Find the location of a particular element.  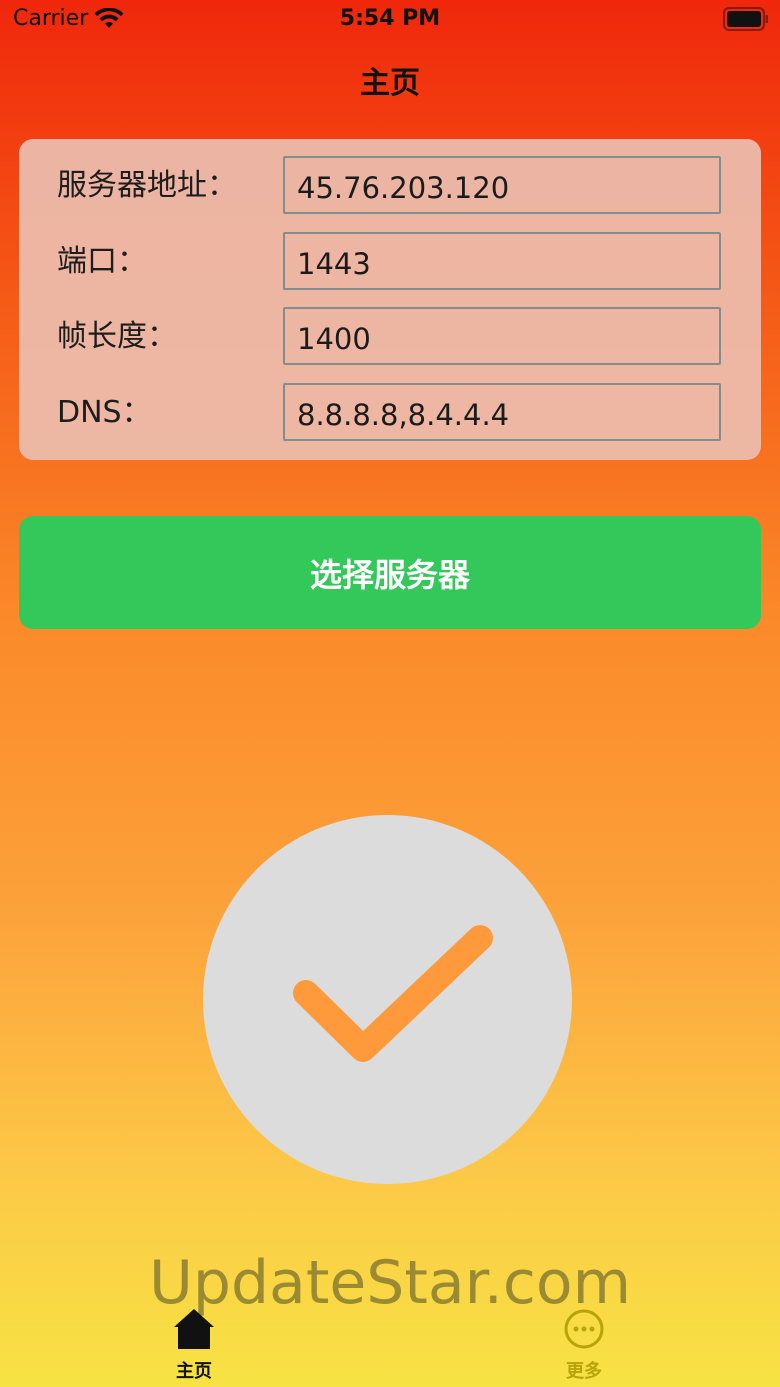

home-icon is located at coordinates (194, 1329).